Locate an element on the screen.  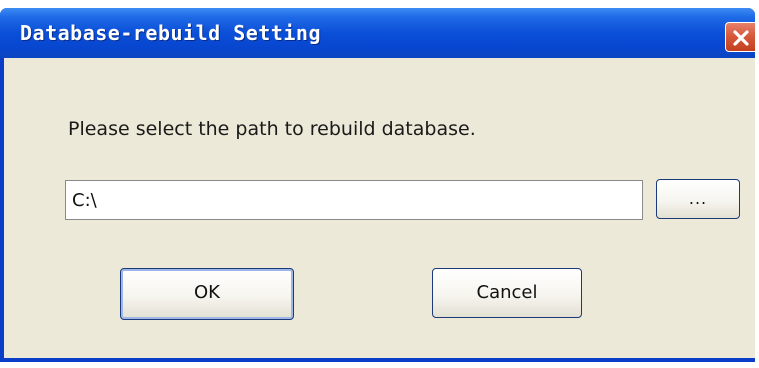
close-icon is located at coordinates (741, 38).